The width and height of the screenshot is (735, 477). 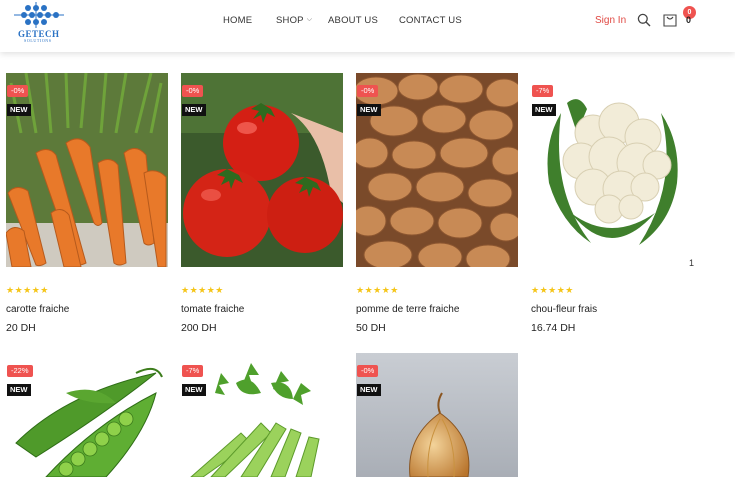 What do you see at coordinates (644, 20) in the screenshot?
I see `search-icon` at bounding box center [644, 20].